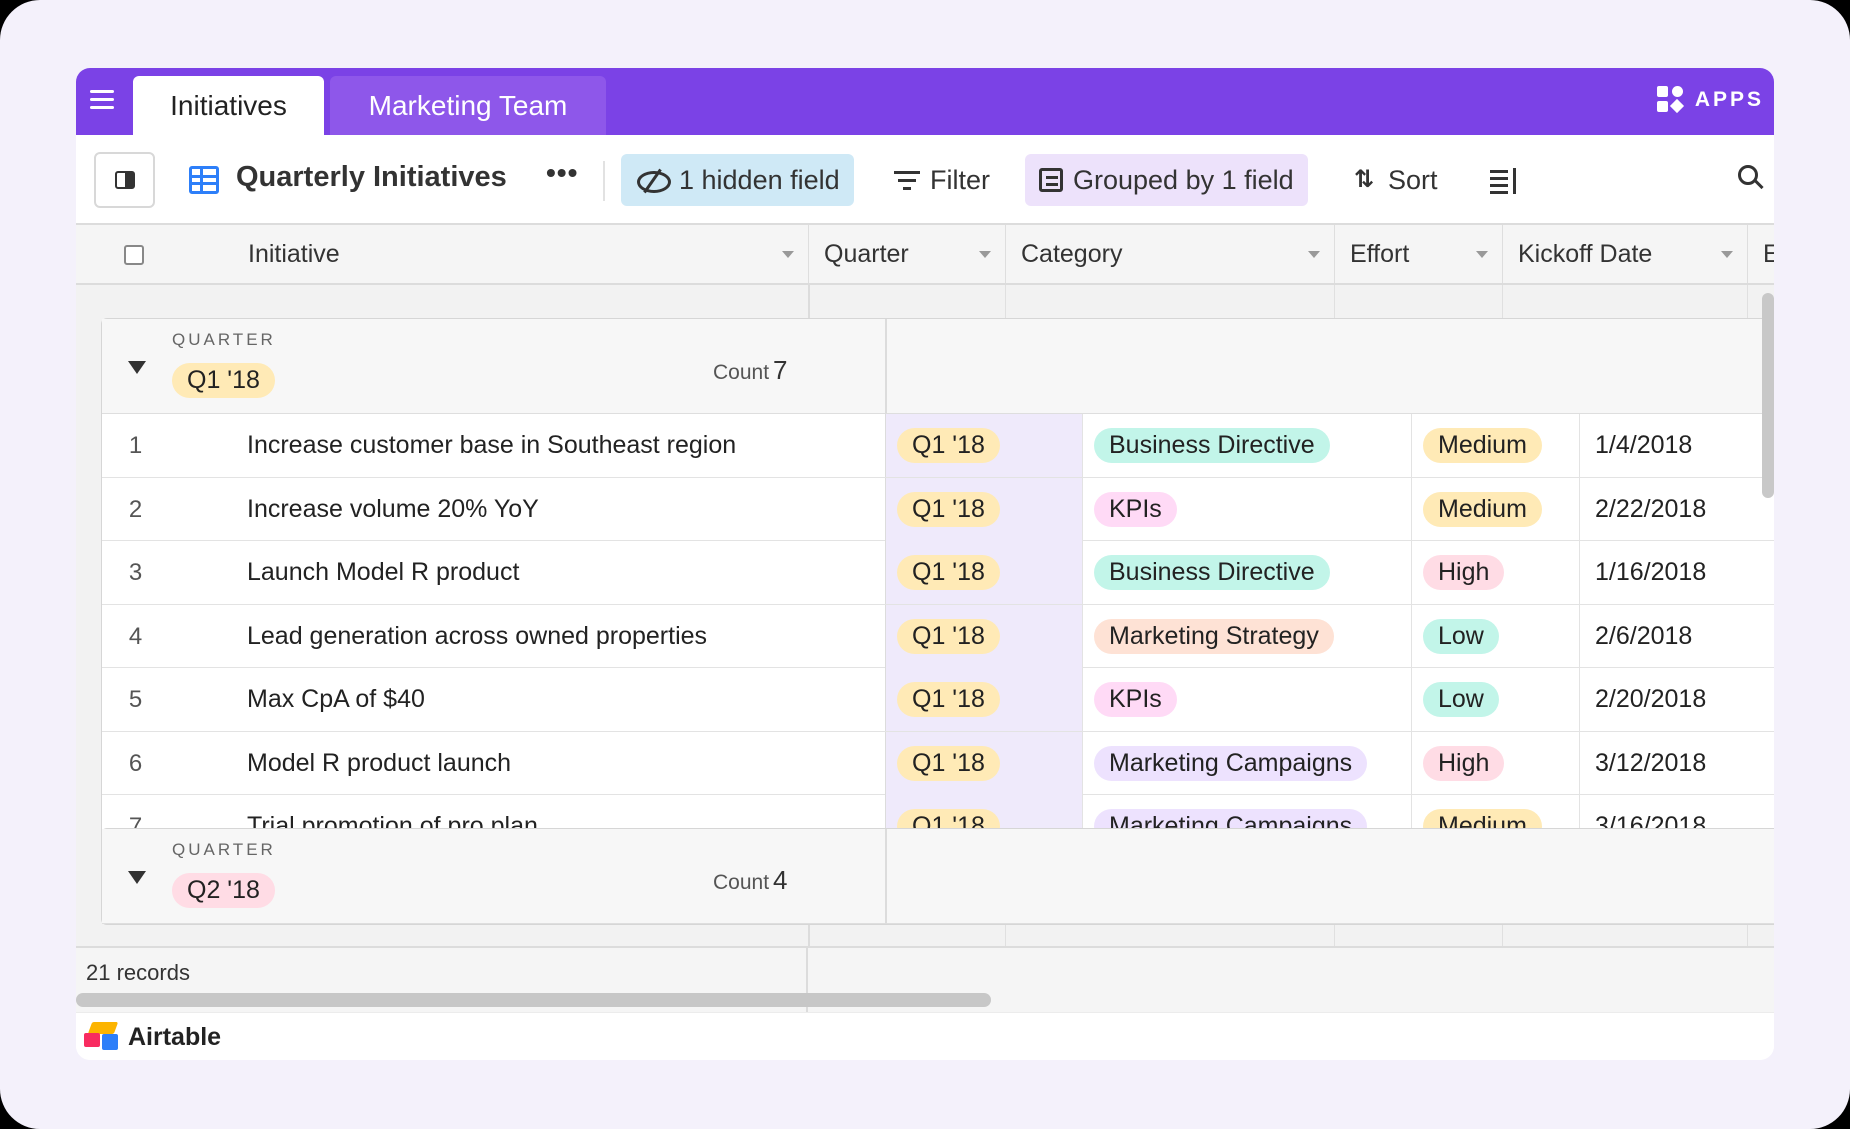 The width and height of the screenshot is (1850, 1129). What do you see at coordinates (1710, 100) in the screenshot?
I see `apps-button: APPS` at bounding box center [1710, 100].